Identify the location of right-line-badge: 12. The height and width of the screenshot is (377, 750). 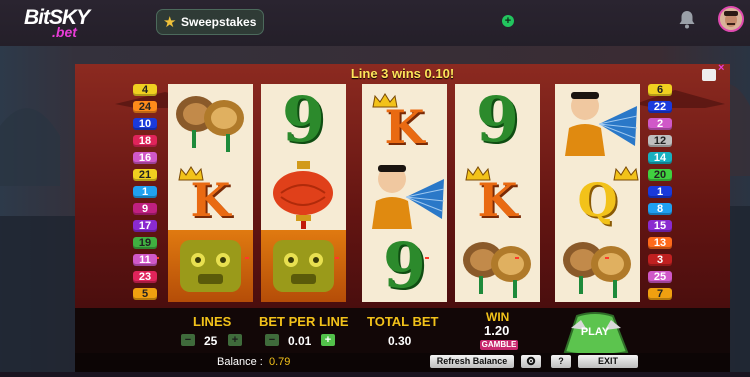
(660, 141).